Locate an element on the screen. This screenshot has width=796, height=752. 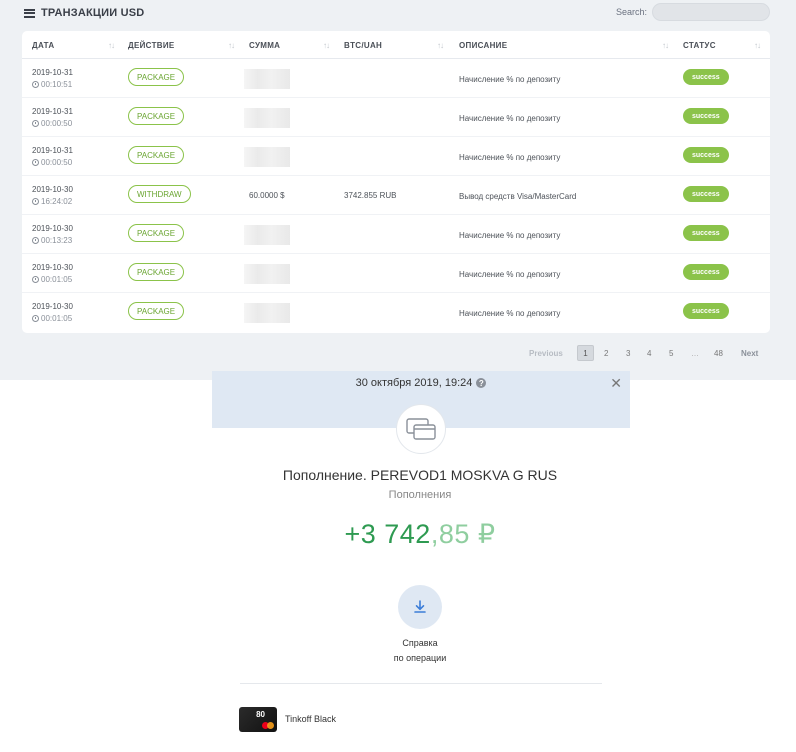
page-48-button: 48 is located at coordinates (718, 353).